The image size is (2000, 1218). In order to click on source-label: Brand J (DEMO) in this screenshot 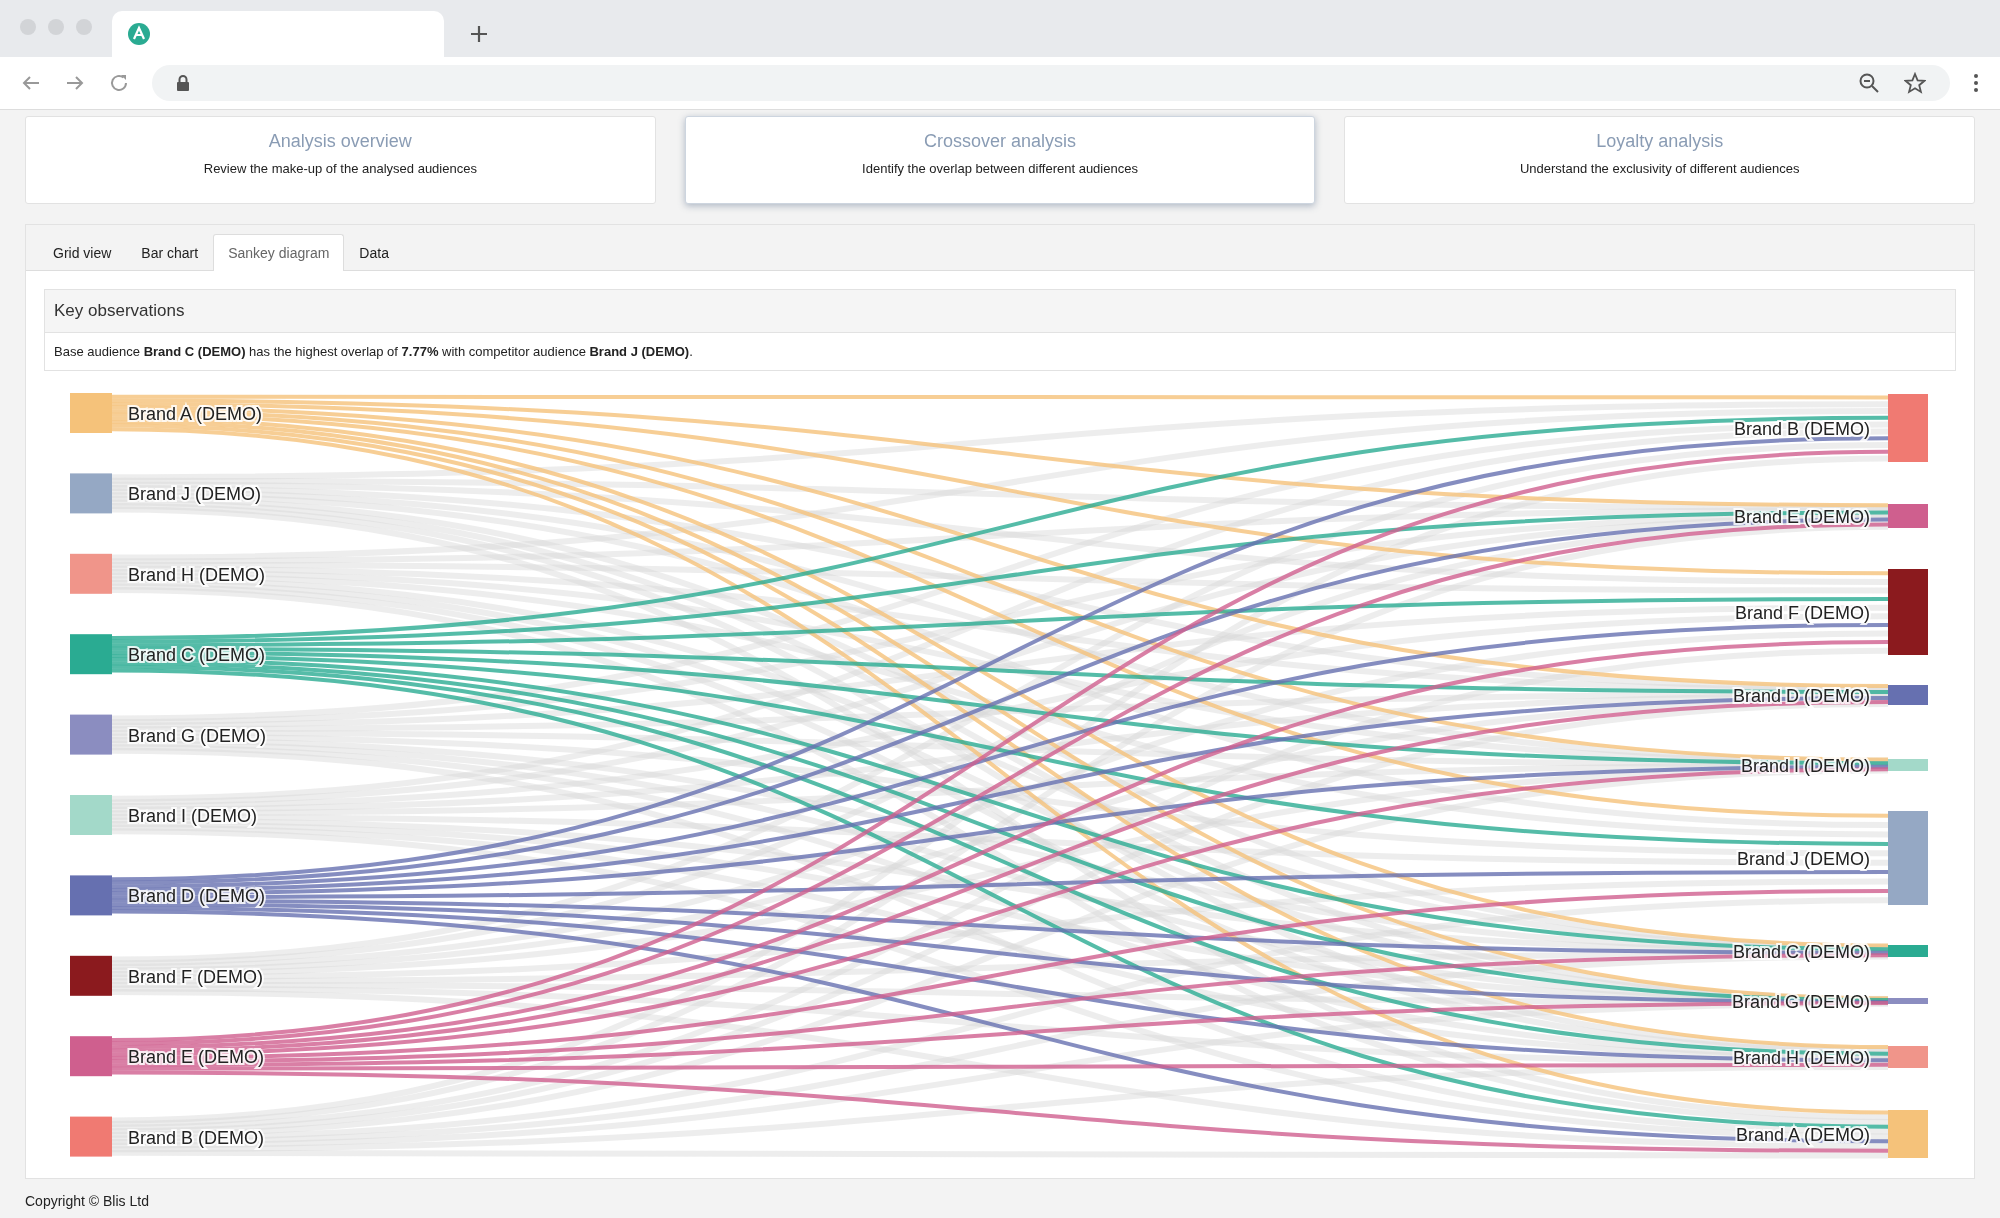, I will do `click(195, 494)`.